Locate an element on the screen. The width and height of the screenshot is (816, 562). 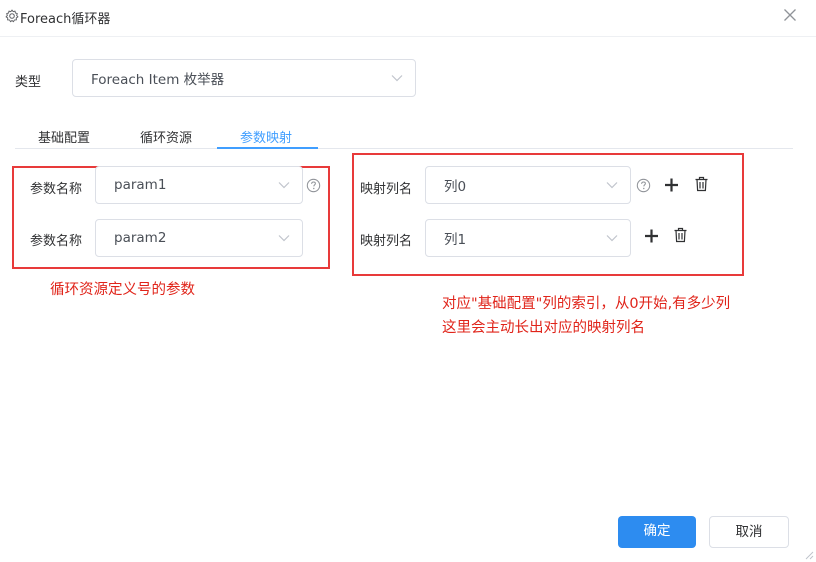
gear-icon is located at coordinates (12, 16).